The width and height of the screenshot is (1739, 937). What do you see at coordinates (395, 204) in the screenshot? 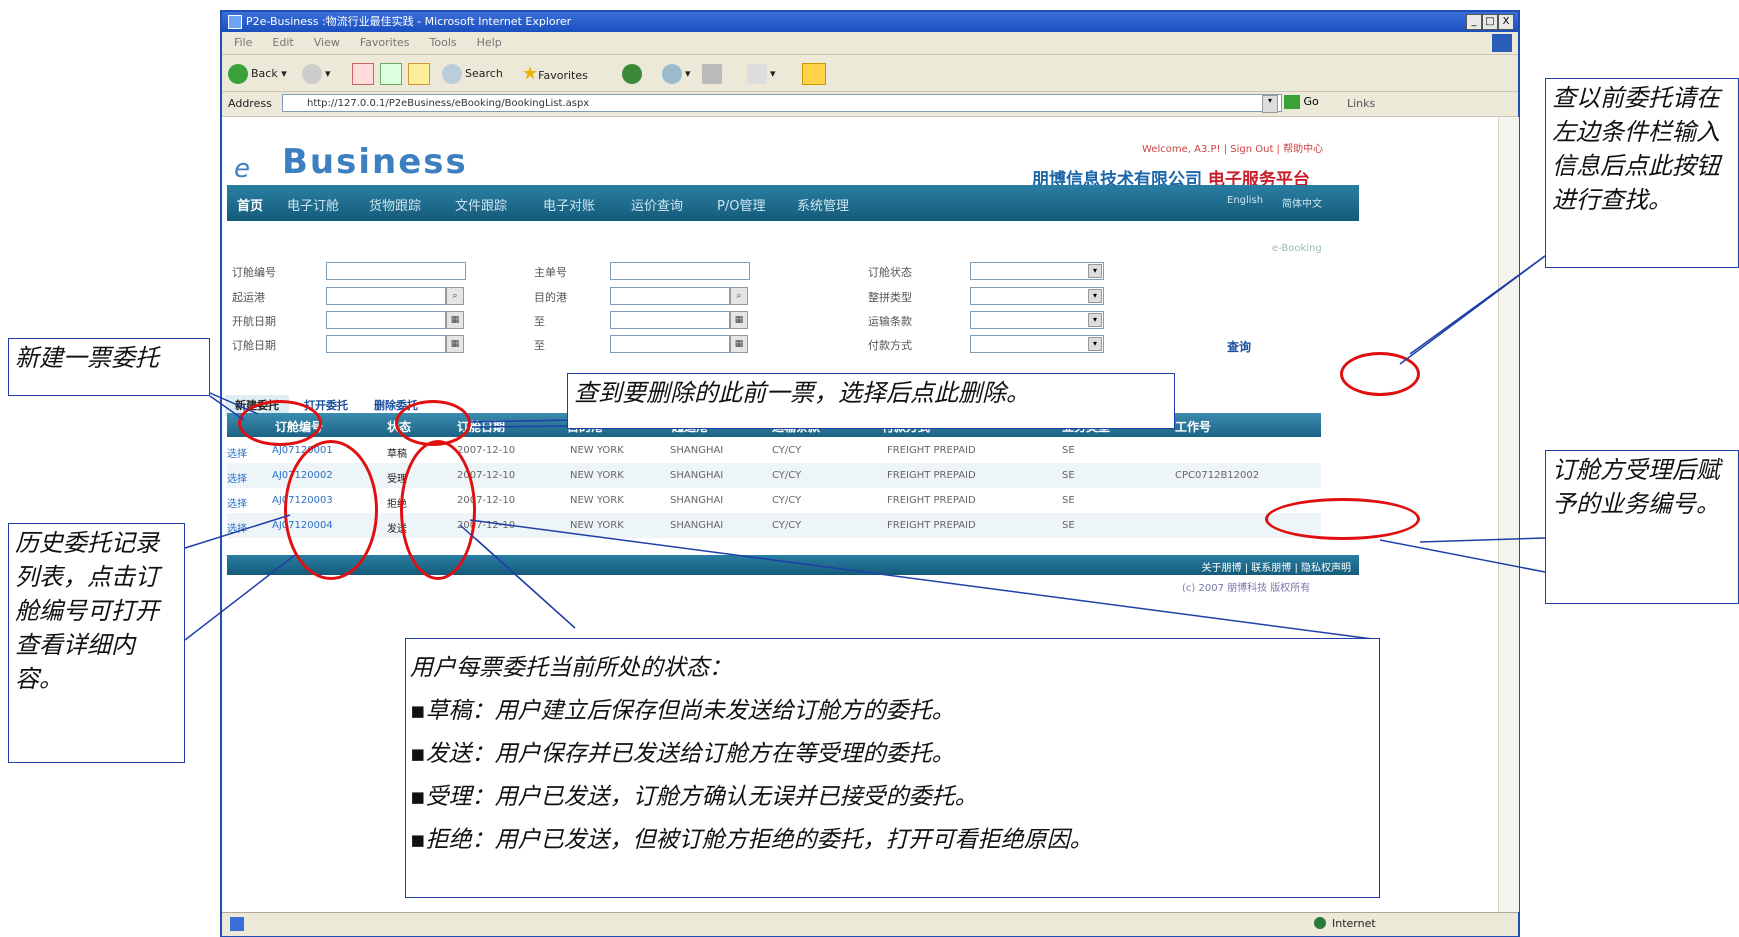
I see `nav-cargo-tracking: 货物跟踪` at bounding box center [395, 204].